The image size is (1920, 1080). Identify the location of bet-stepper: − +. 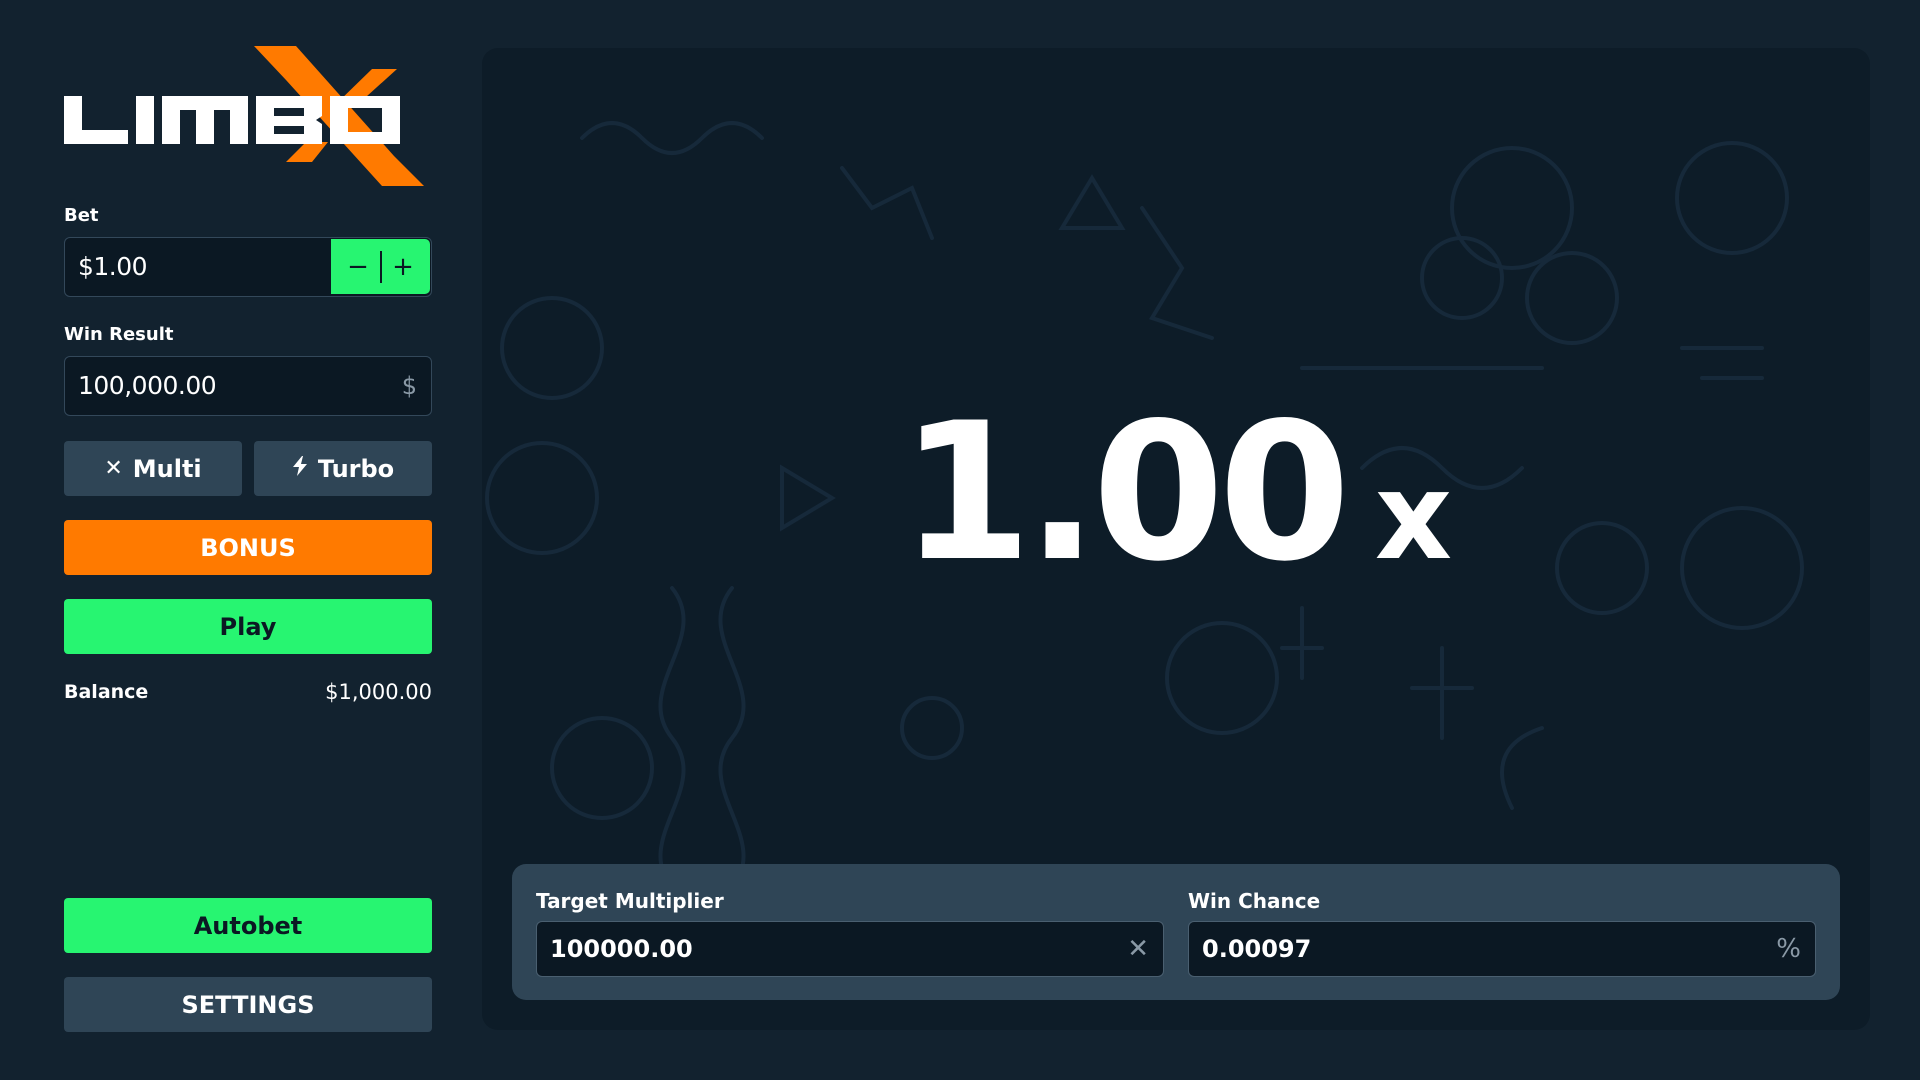
(380, 266).